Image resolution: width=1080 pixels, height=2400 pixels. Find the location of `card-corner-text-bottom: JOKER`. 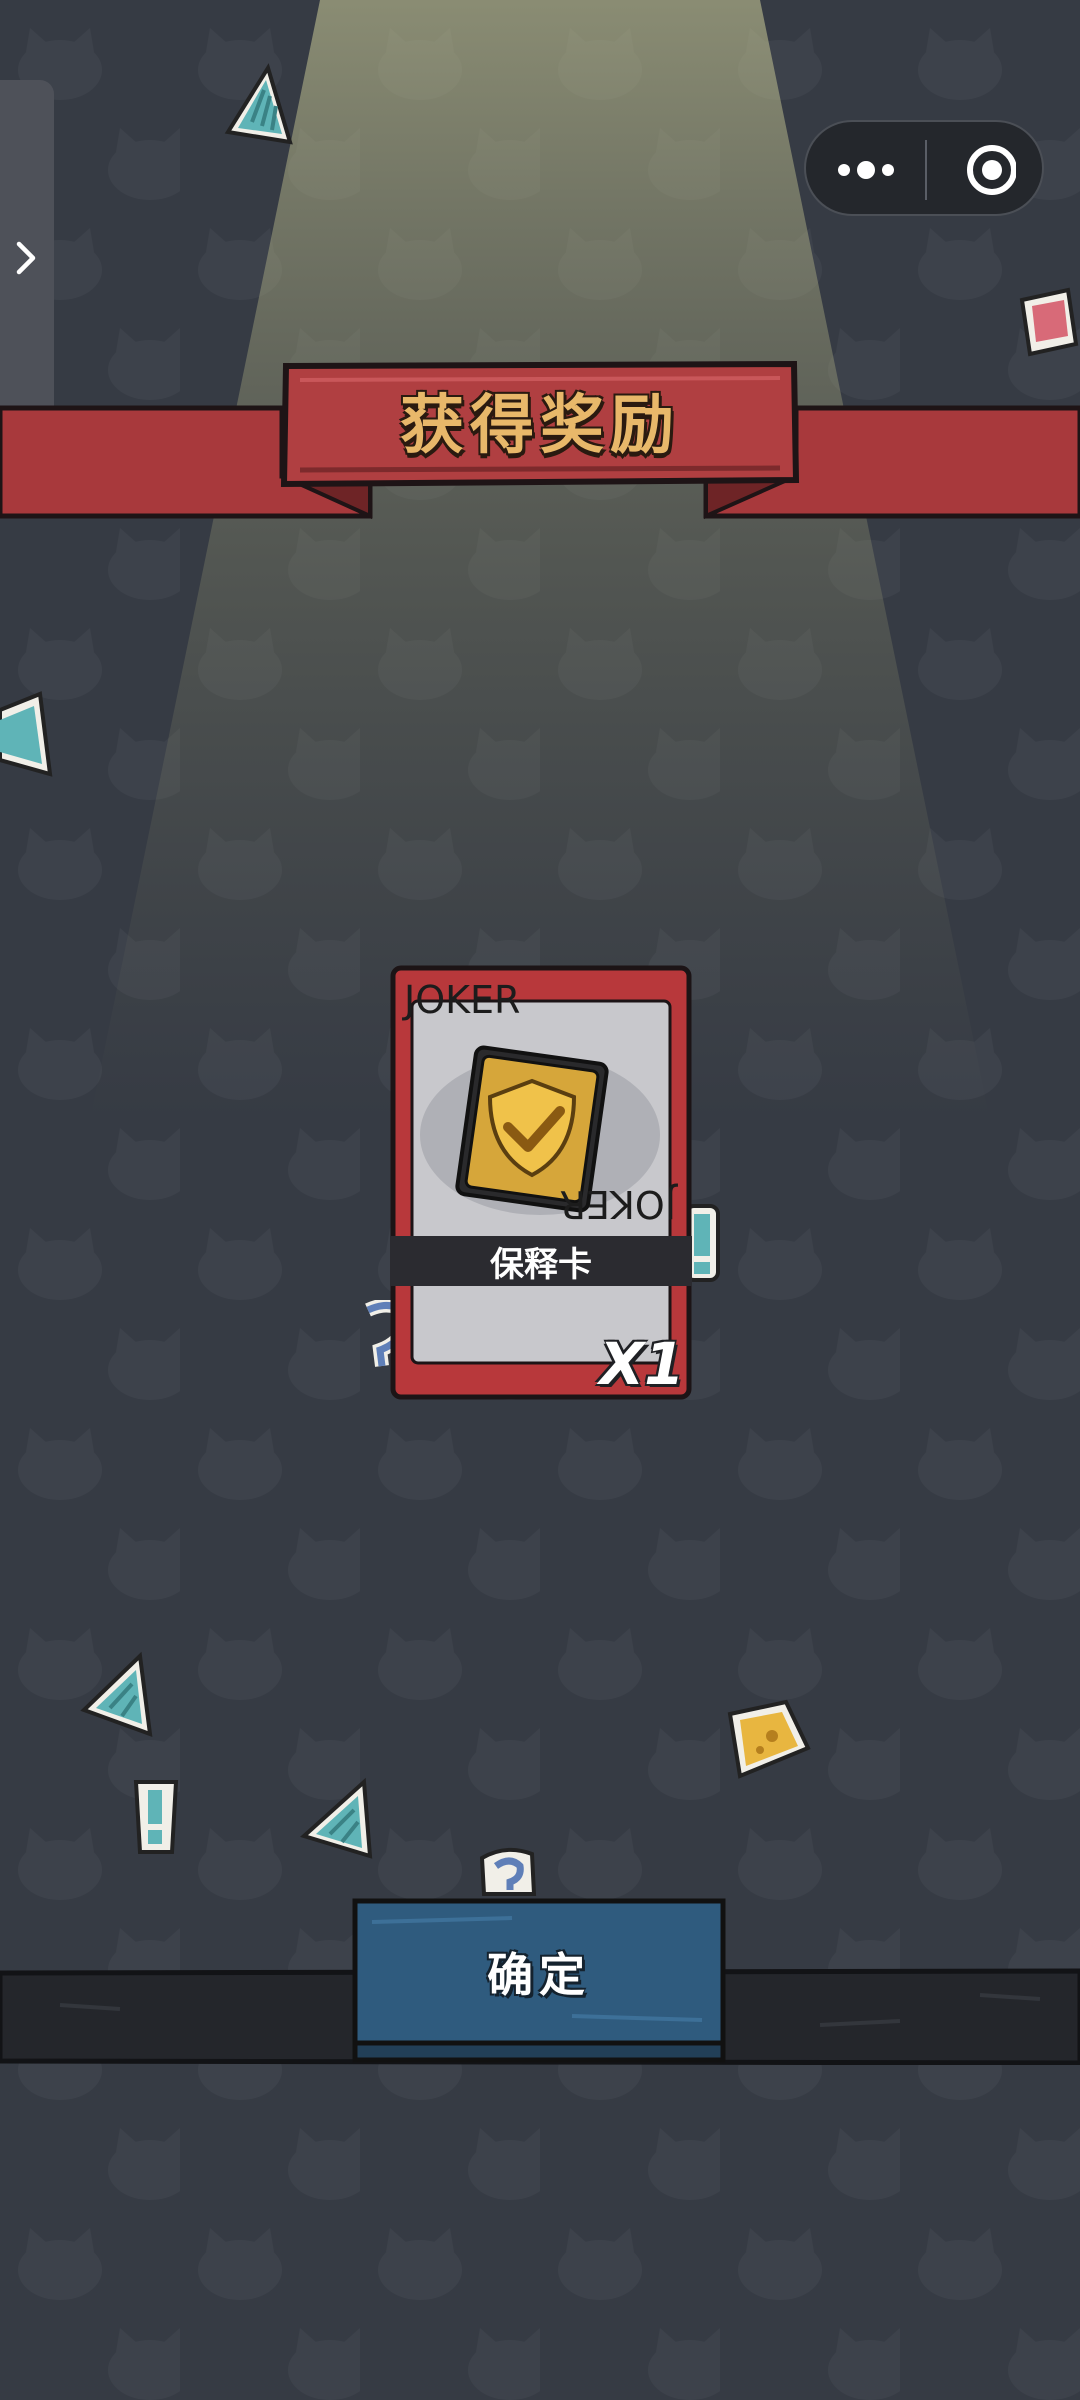

card-corner-text-bottom: JOKER is located at coordinates (618, 1204).